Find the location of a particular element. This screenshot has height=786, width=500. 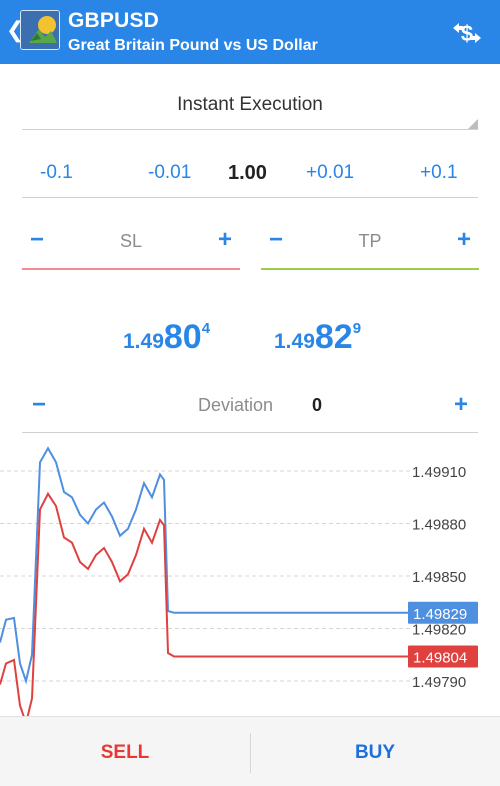

ask-price-pips: 82 is located at coordinates (333, 337).